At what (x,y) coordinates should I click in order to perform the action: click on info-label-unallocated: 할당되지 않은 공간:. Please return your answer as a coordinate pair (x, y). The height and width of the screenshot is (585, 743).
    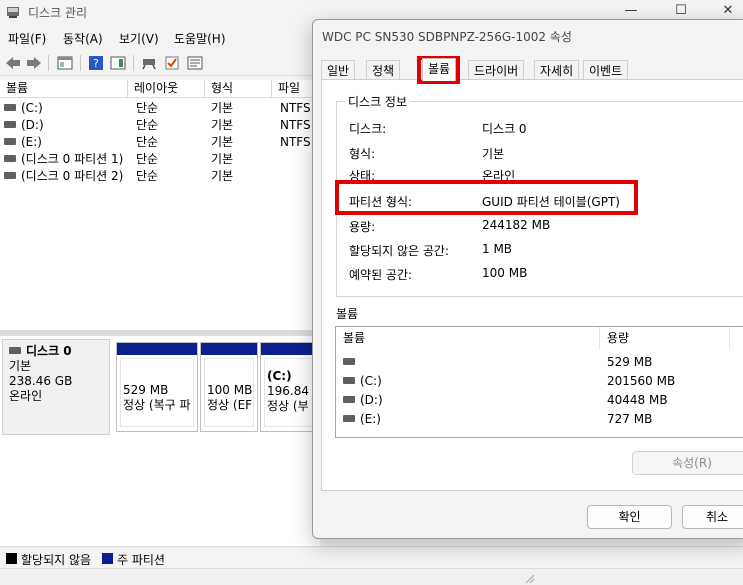
    Looking at the image, I should click on (399, 251).